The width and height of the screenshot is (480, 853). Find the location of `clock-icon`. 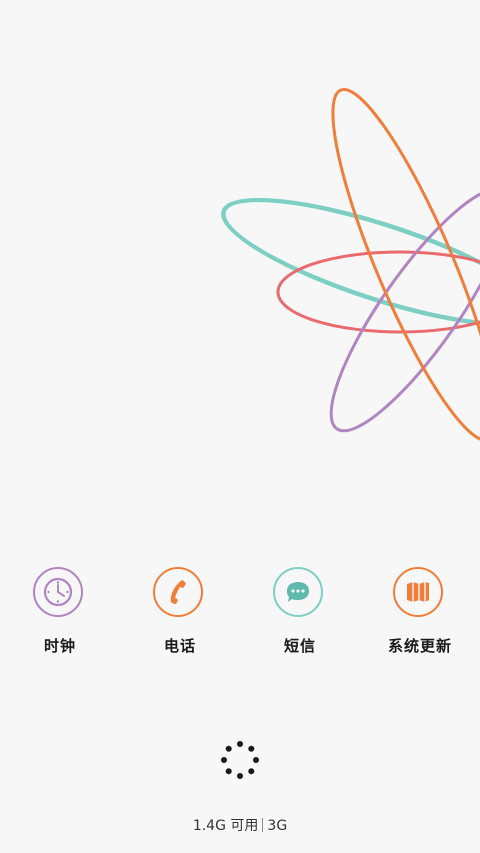

clock-icon is located at coordinates (58, 592).